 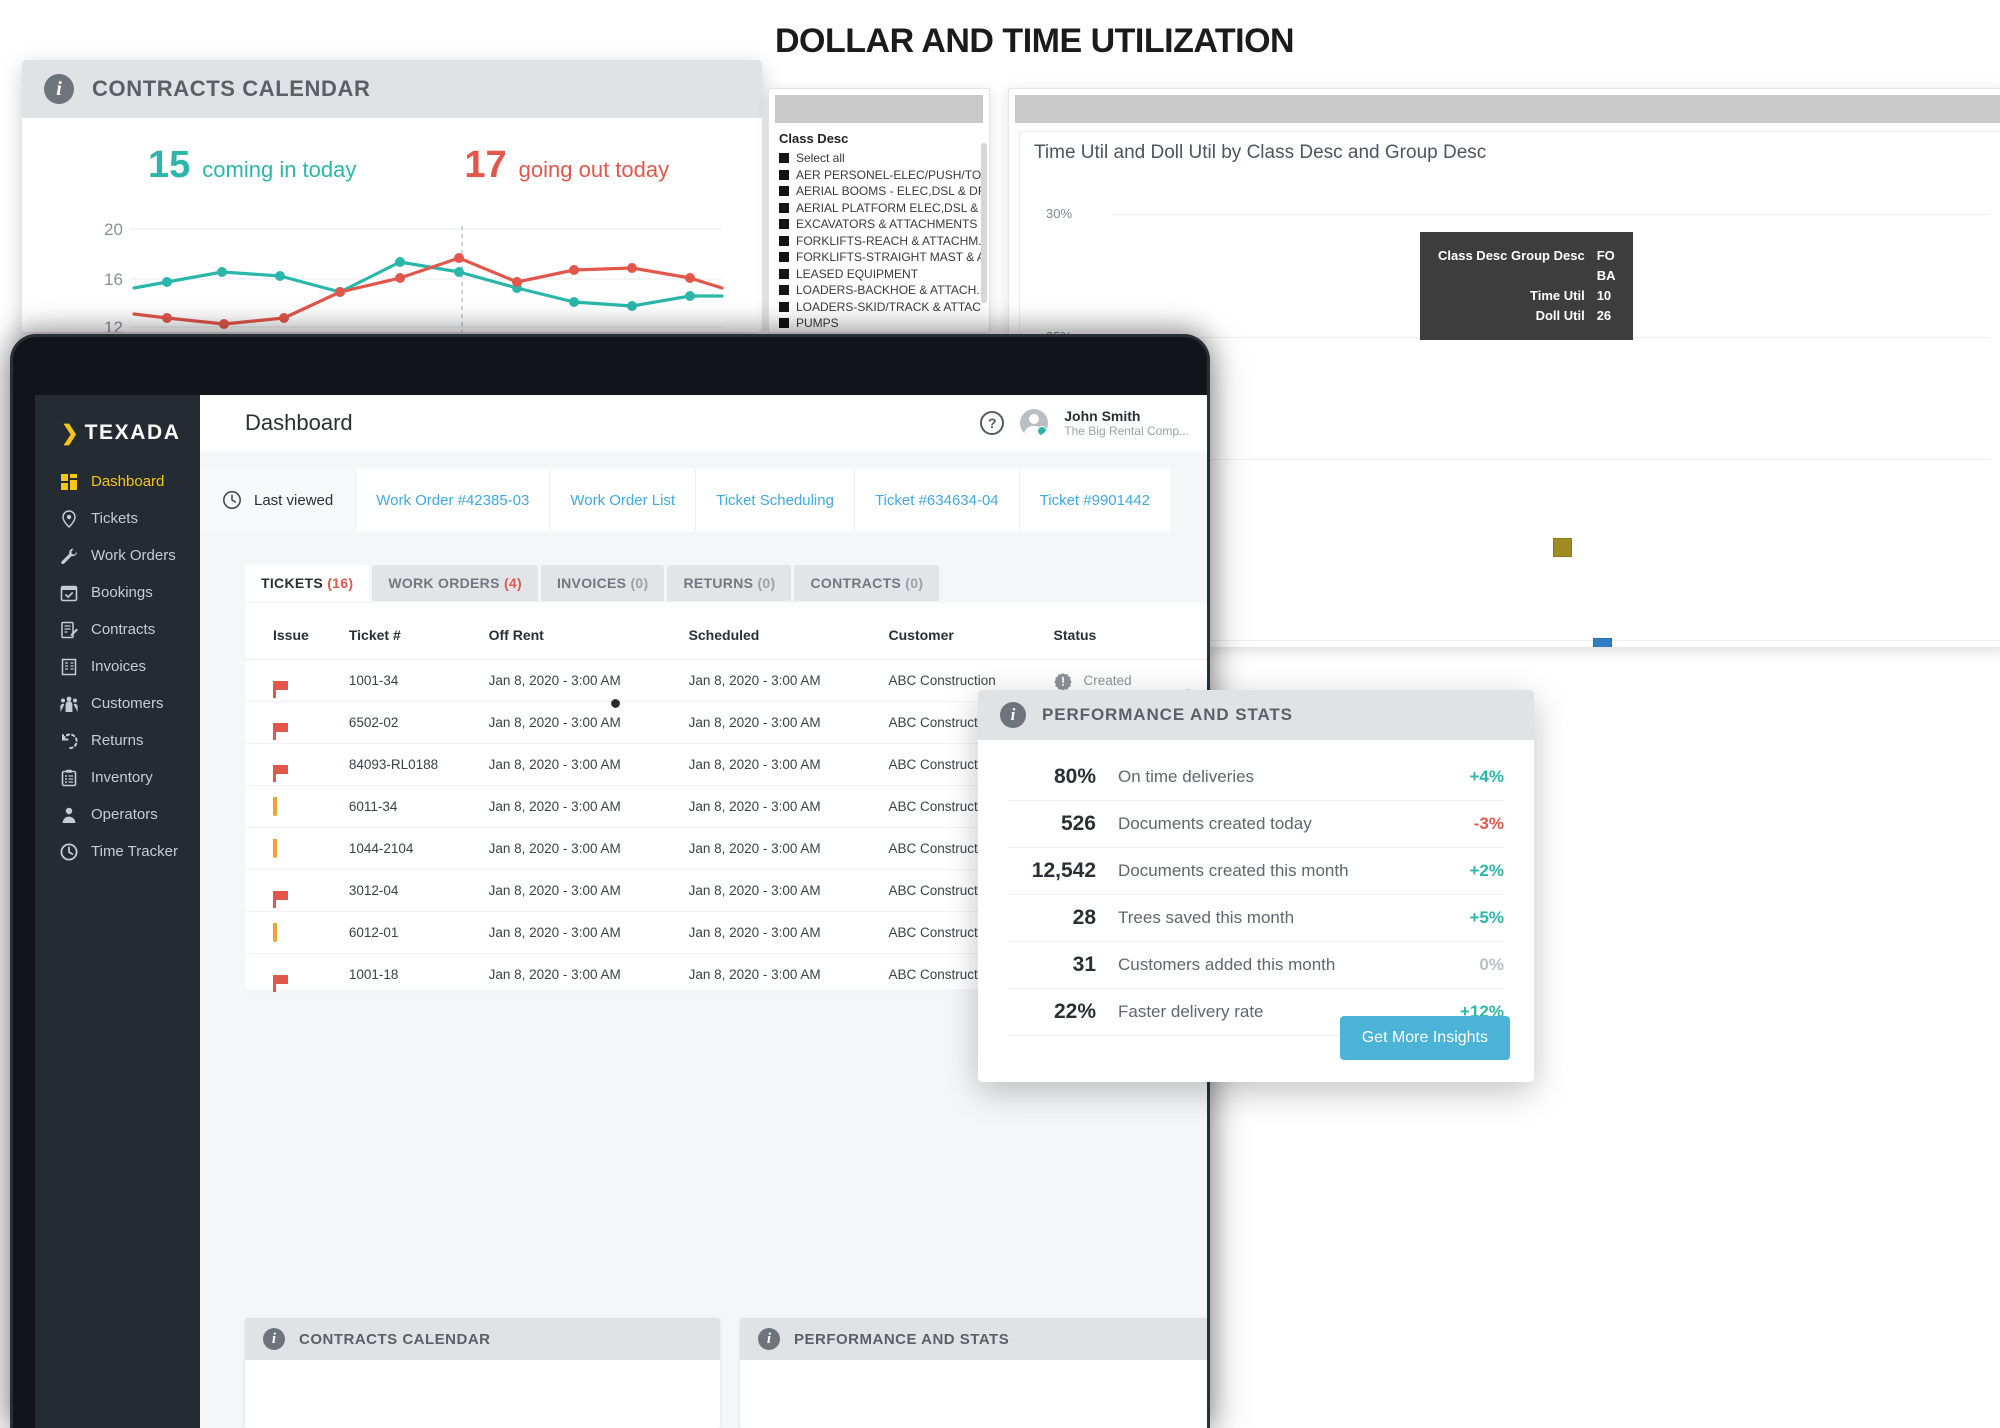 What do you see at coordinates (1167, 714) in the screenshot?
I see `performance-card-title: PERFORMANCE AND STATS` at bounding box center [1167, 714].